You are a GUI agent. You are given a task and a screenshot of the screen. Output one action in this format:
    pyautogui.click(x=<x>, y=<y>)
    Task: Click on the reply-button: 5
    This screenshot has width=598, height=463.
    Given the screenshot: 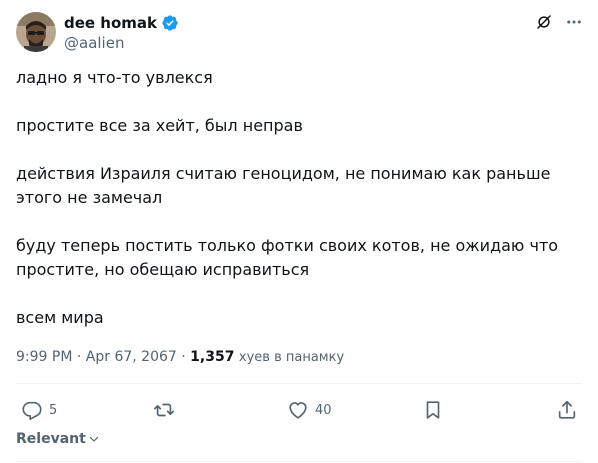 What is the action you would take?
    pyautogui.click(x=39, y=410)
    